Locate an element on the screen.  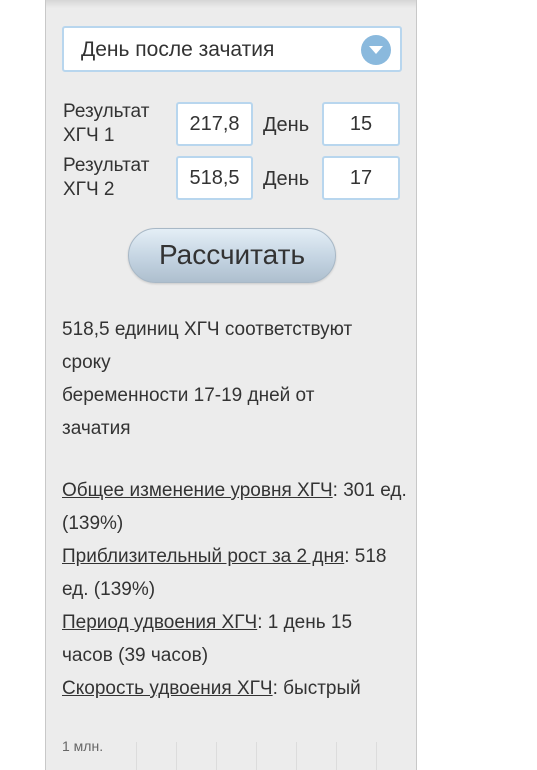
day-1-label: День is located at coordinates (286, 125).